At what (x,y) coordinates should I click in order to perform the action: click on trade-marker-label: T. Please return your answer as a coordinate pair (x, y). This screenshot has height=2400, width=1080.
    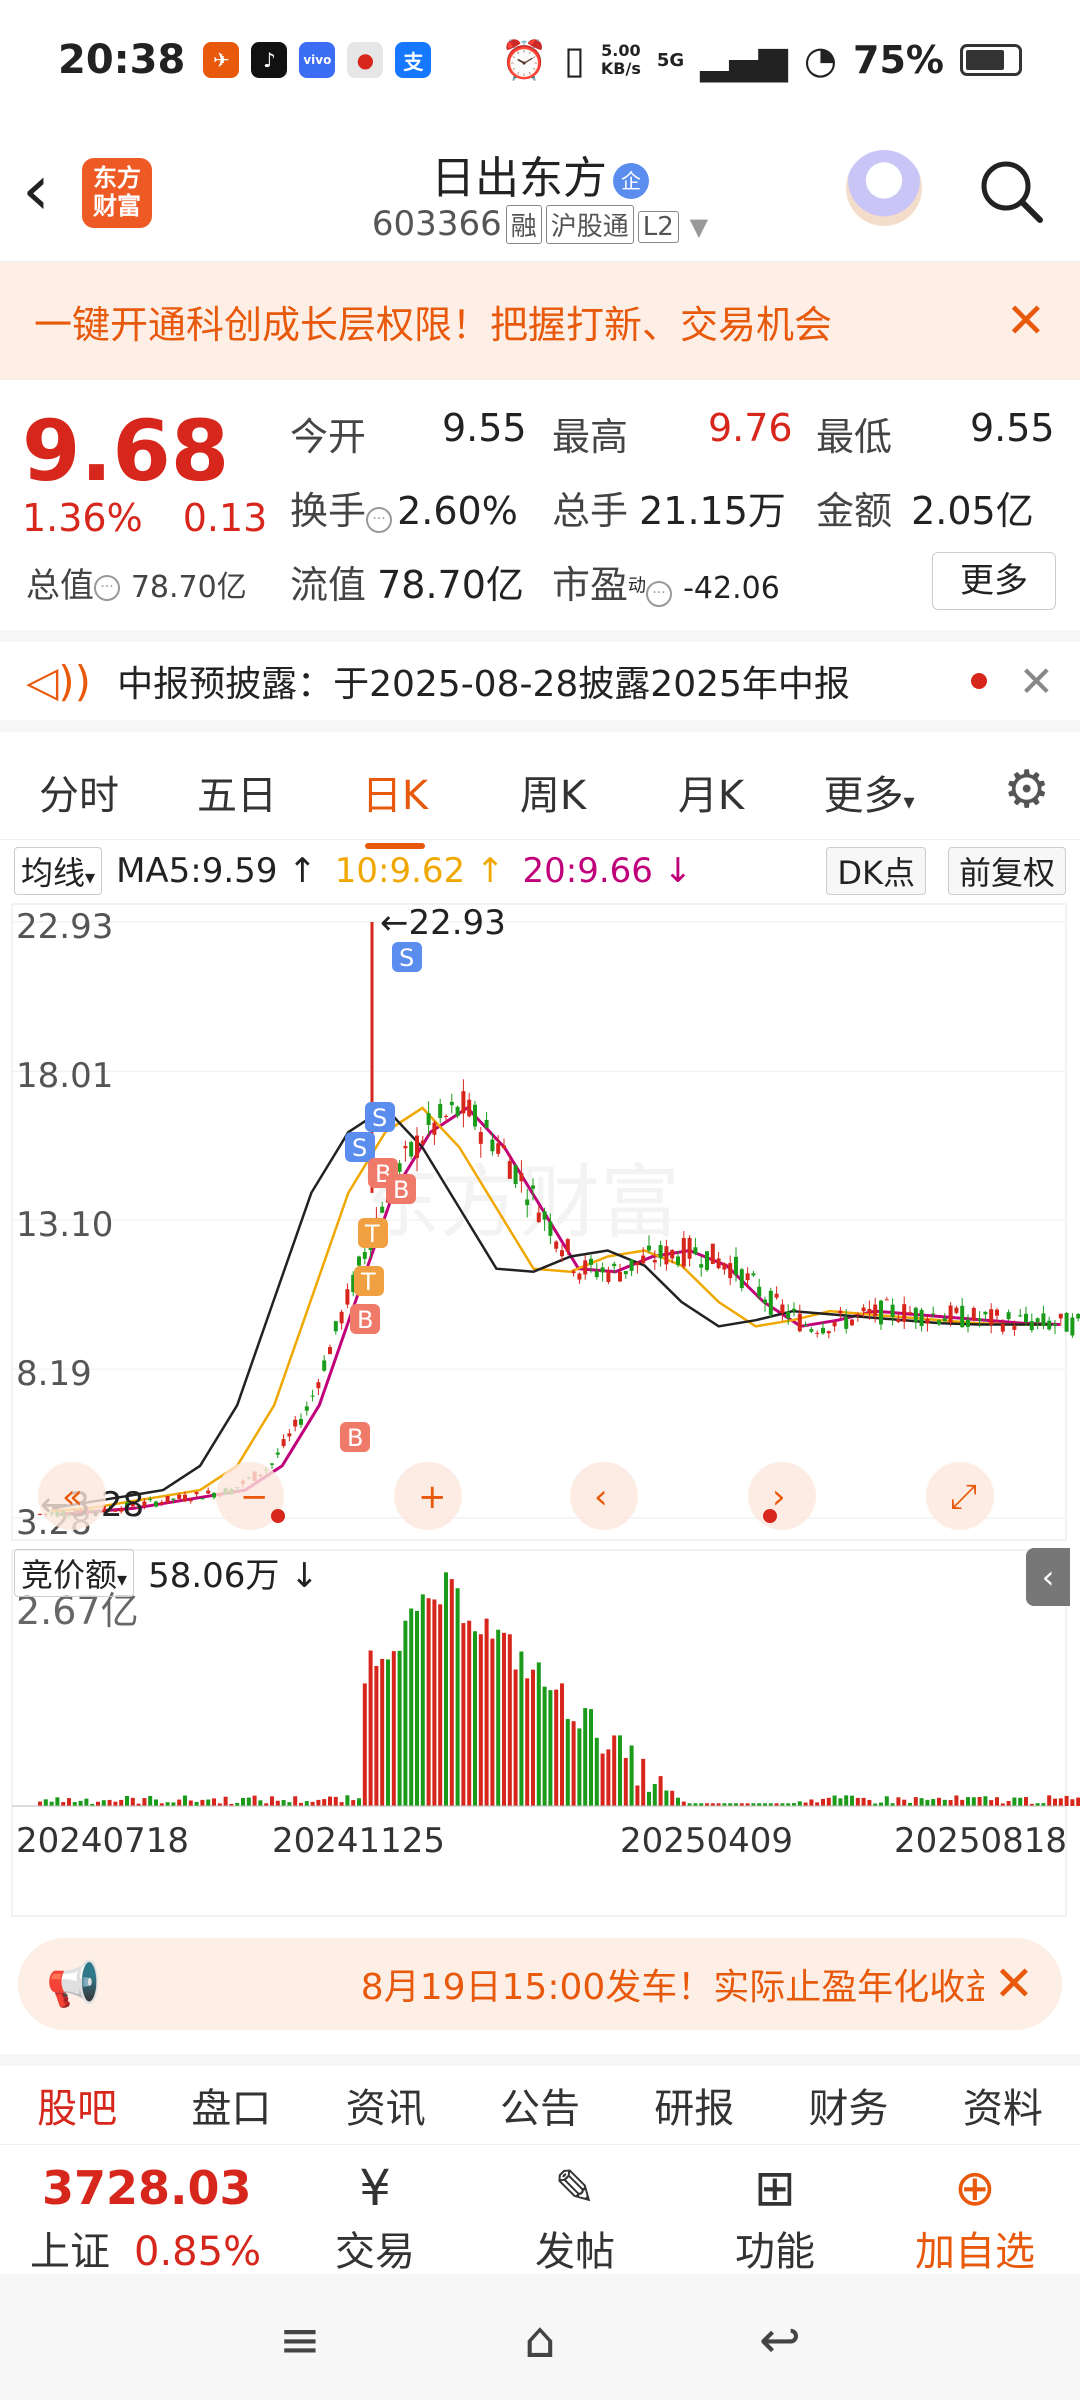
    Looking at the image, I should click on (368, 1282).